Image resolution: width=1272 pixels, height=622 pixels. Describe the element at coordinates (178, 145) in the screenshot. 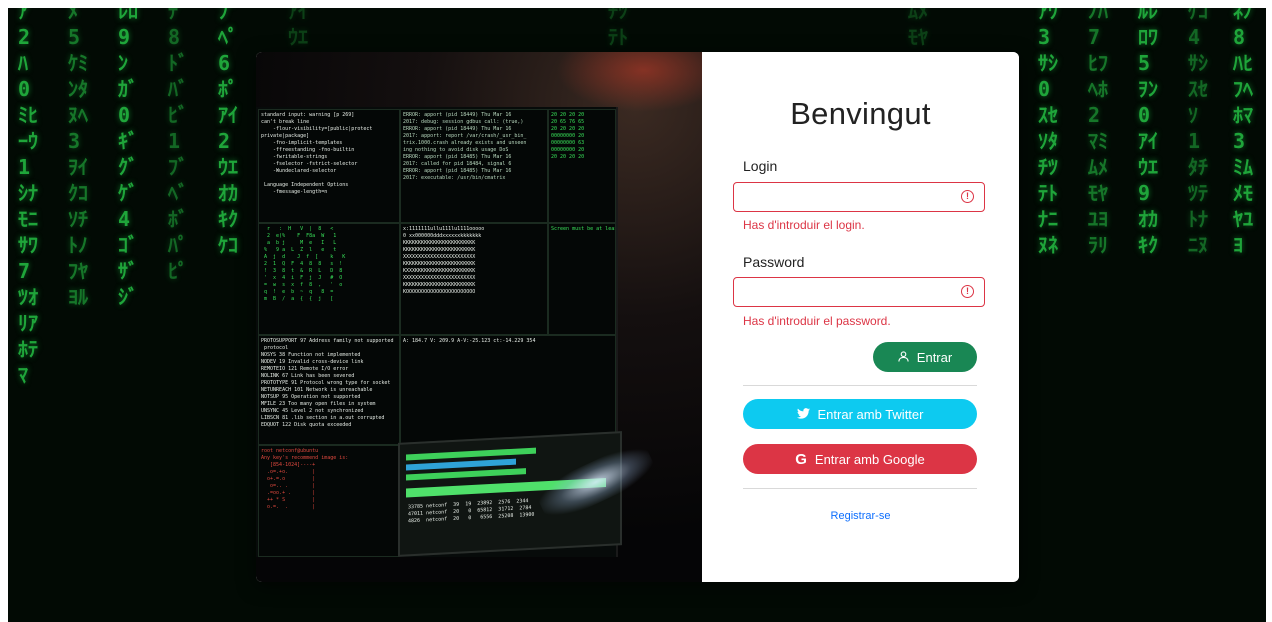

I see `matrix-column: ﾃﾞ8ﾄﾞﾊﾞﾋﾞ1ﾌﾞﾍﾞﾎﾞﾊﾟﾋﾟ` at that location.